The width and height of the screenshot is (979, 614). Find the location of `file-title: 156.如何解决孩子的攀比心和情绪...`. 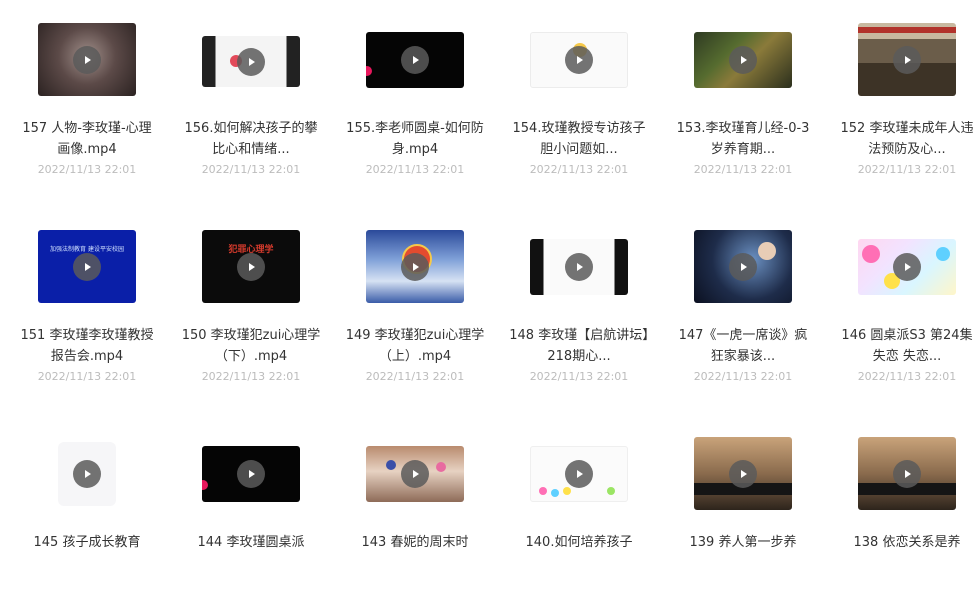

file-title: 156.如何解决孩子的攀比心和情绪... is located at coordinates (251, 139).